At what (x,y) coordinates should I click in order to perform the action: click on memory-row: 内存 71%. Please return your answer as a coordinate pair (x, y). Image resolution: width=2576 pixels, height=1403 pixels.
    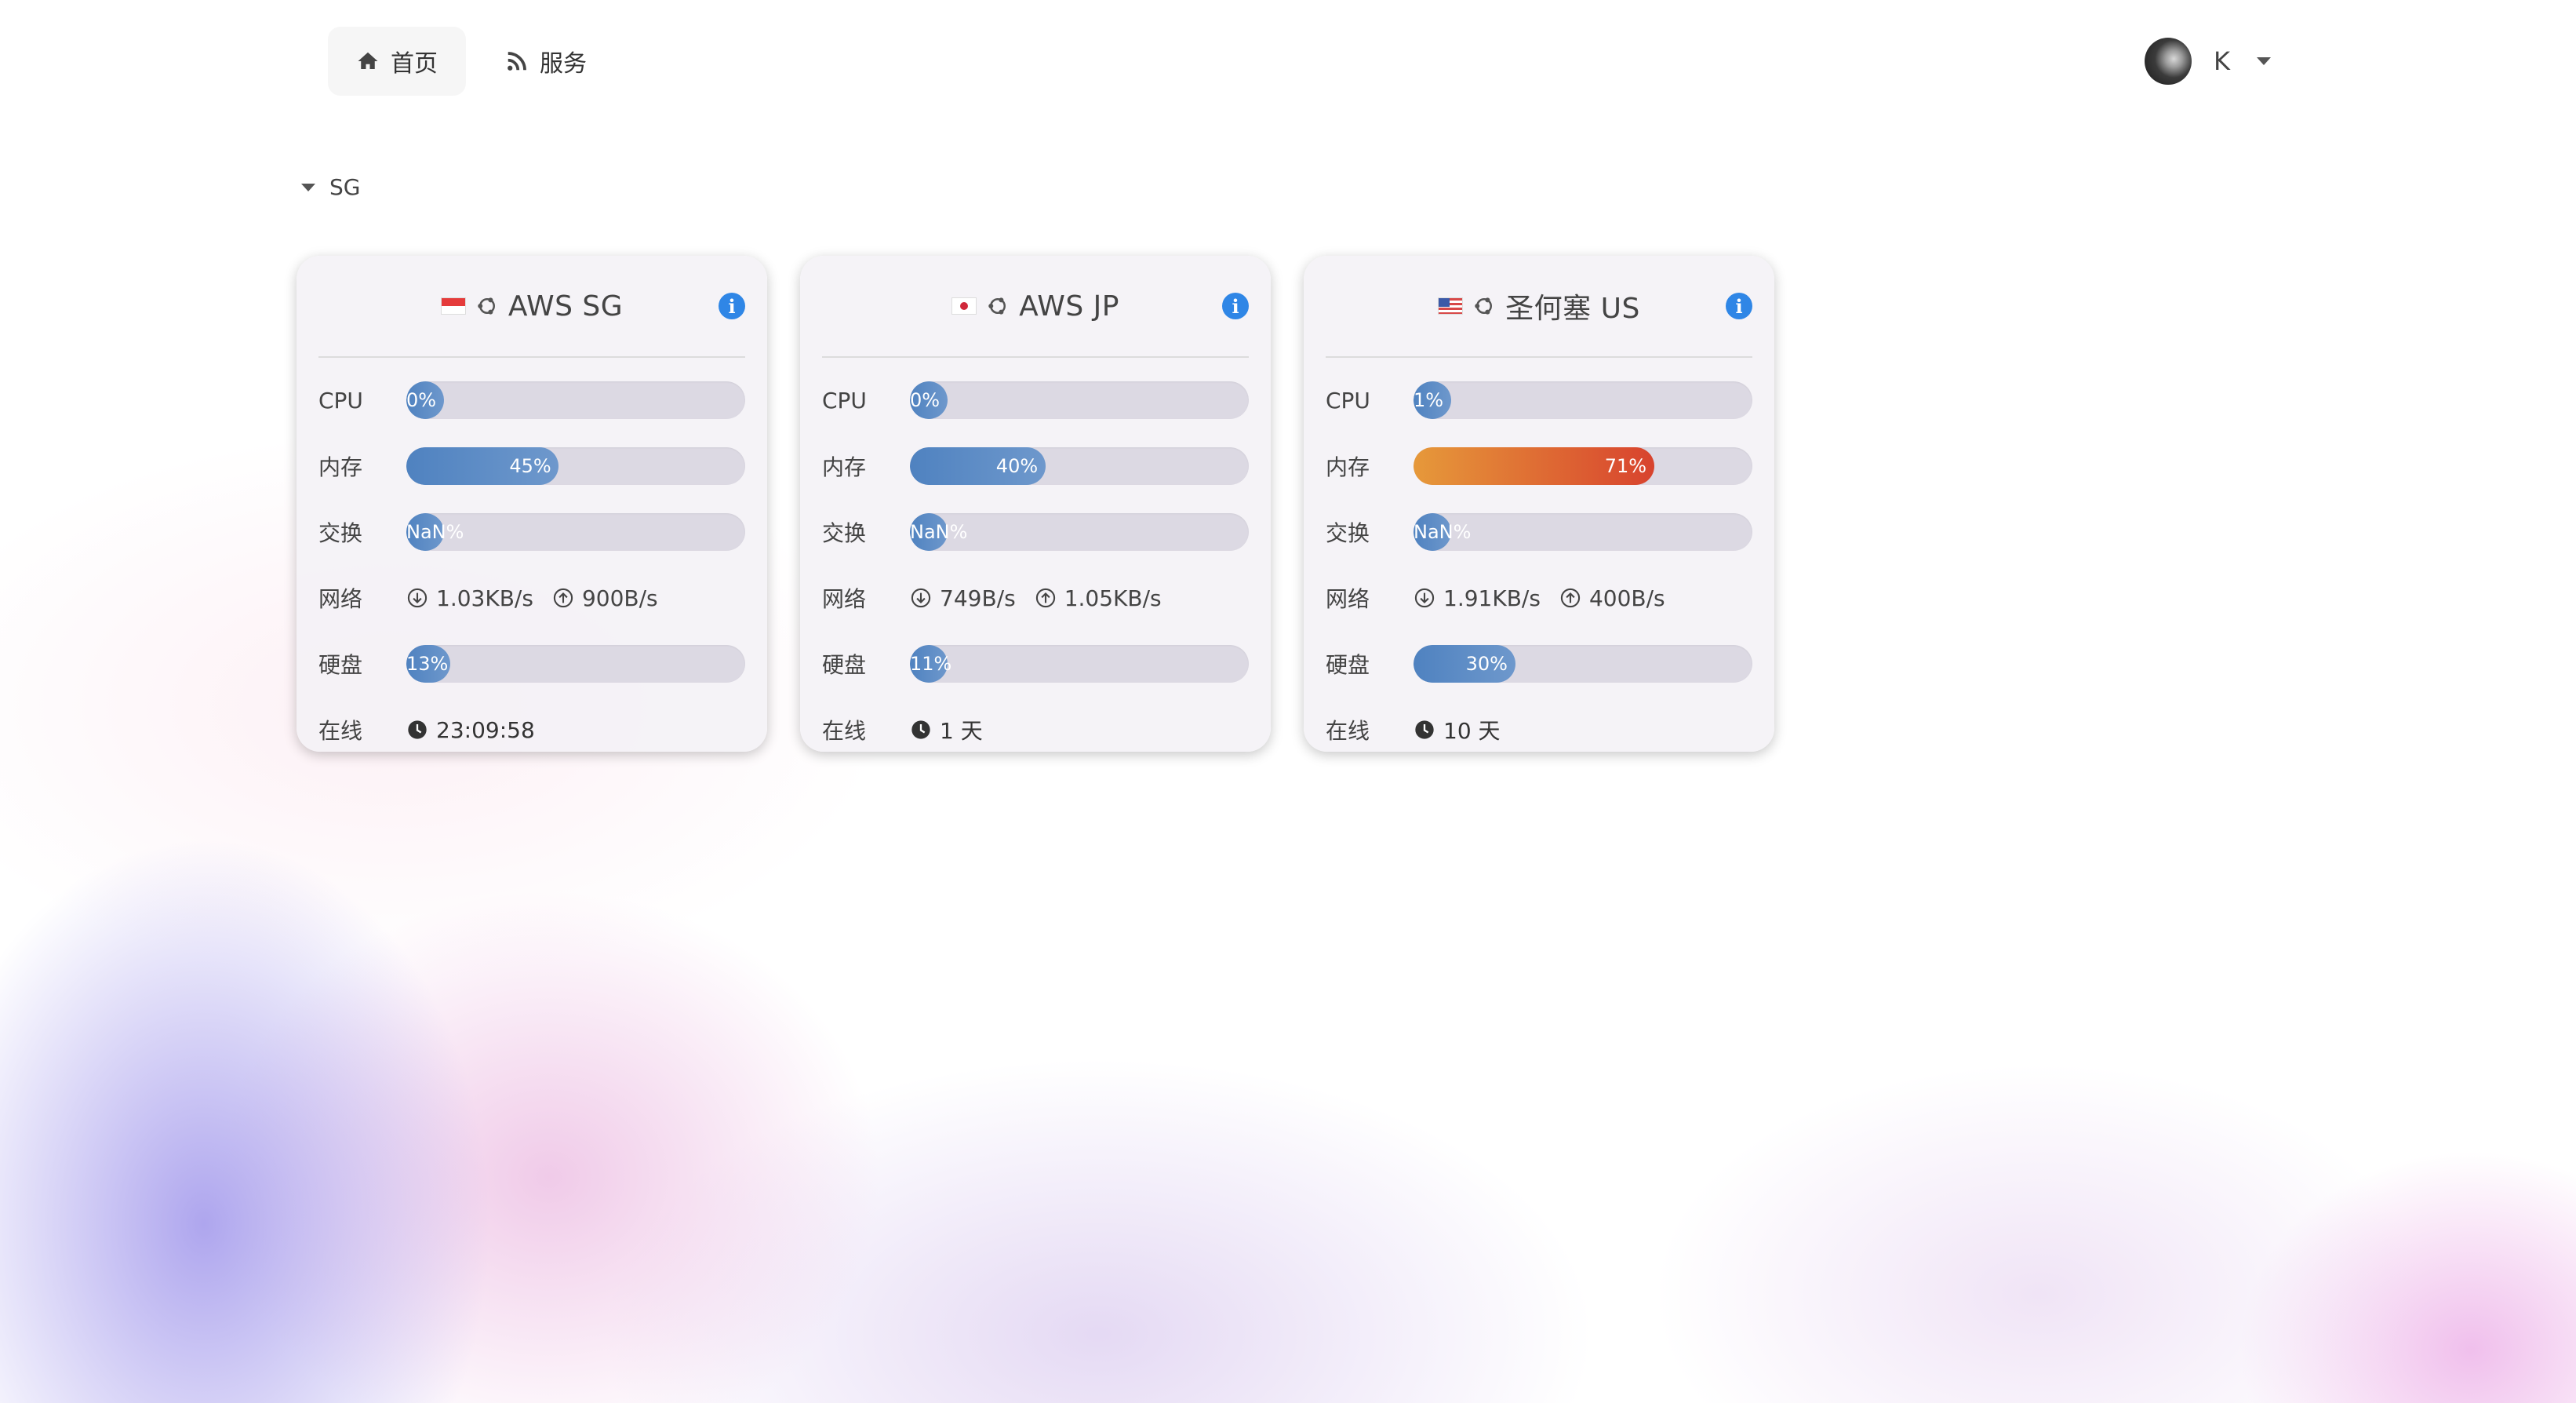
    Looking at the image, I should click on (1539, 466).